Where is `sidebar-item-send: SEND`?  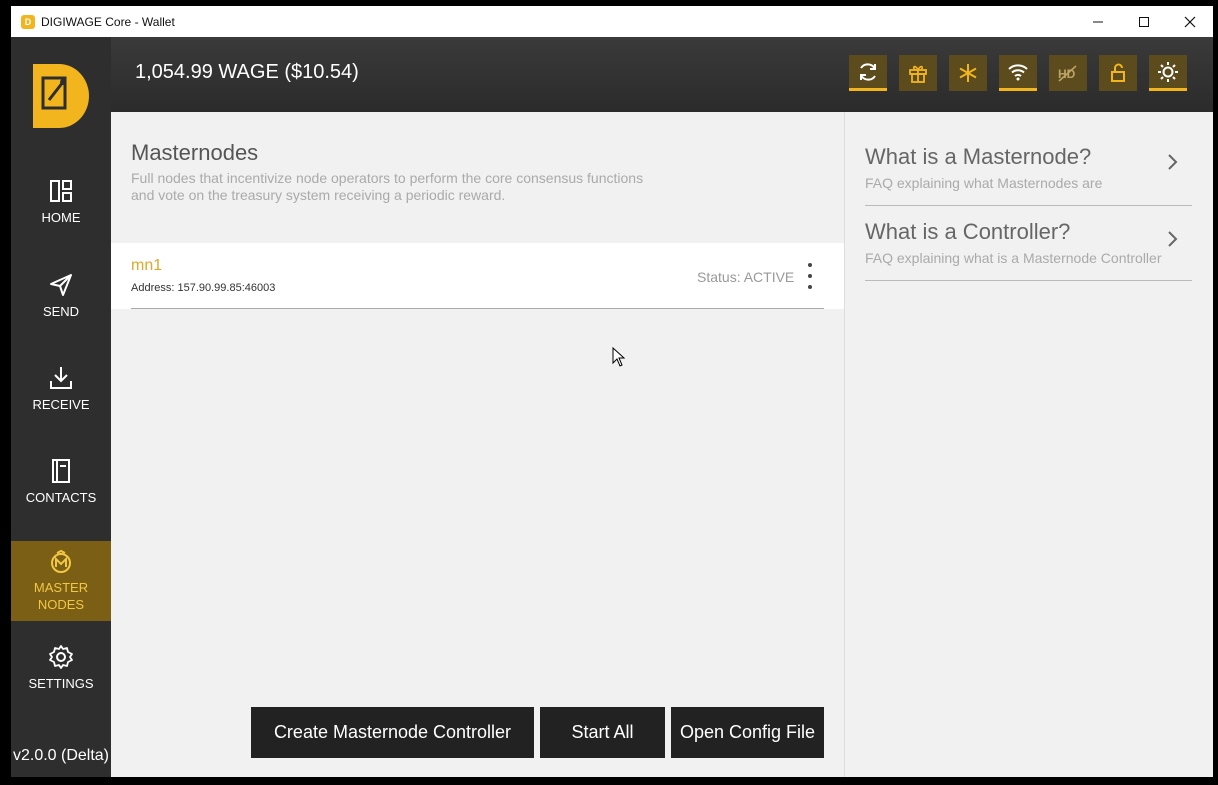
sidebar-item-send: SEND is located at coordinates (61, 303).